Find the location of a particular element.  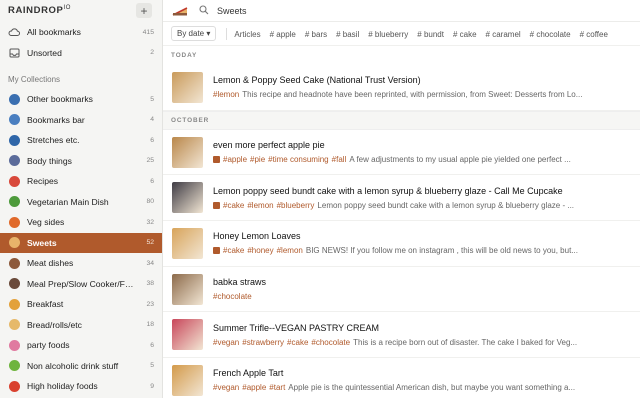

donut-icon is located at coordinates (14, 345).